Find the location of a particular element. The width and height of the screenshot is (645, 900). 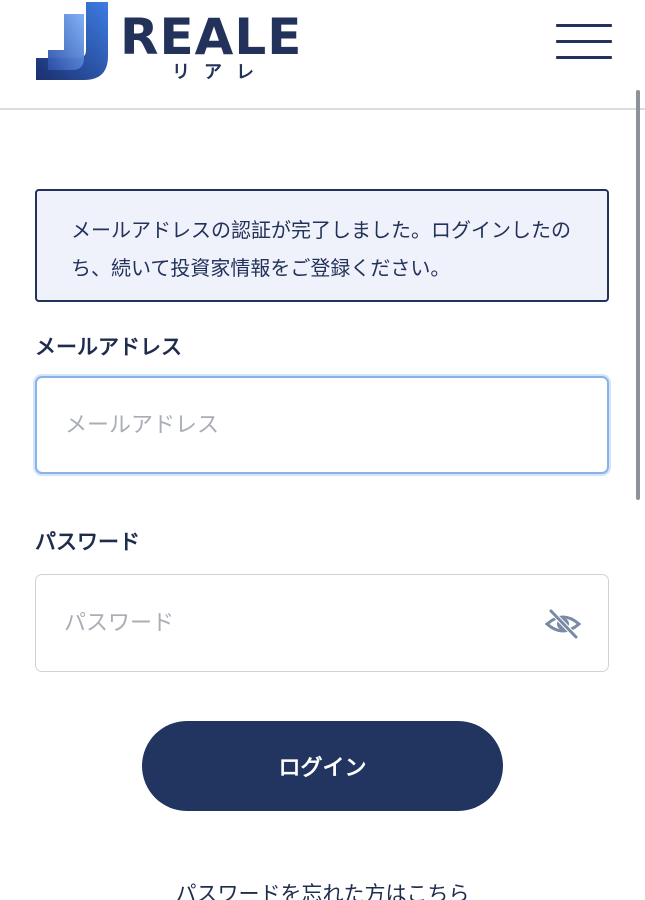

login-button: ログイン is located at coordinates (322, 766).